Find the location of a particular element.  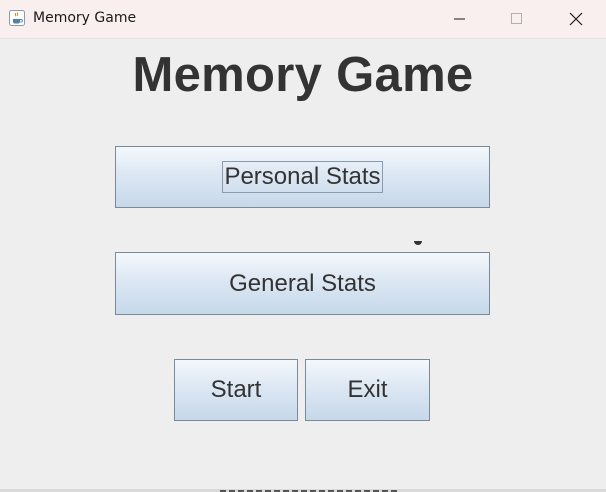

minimize-button is located at coordinates (460, 19).